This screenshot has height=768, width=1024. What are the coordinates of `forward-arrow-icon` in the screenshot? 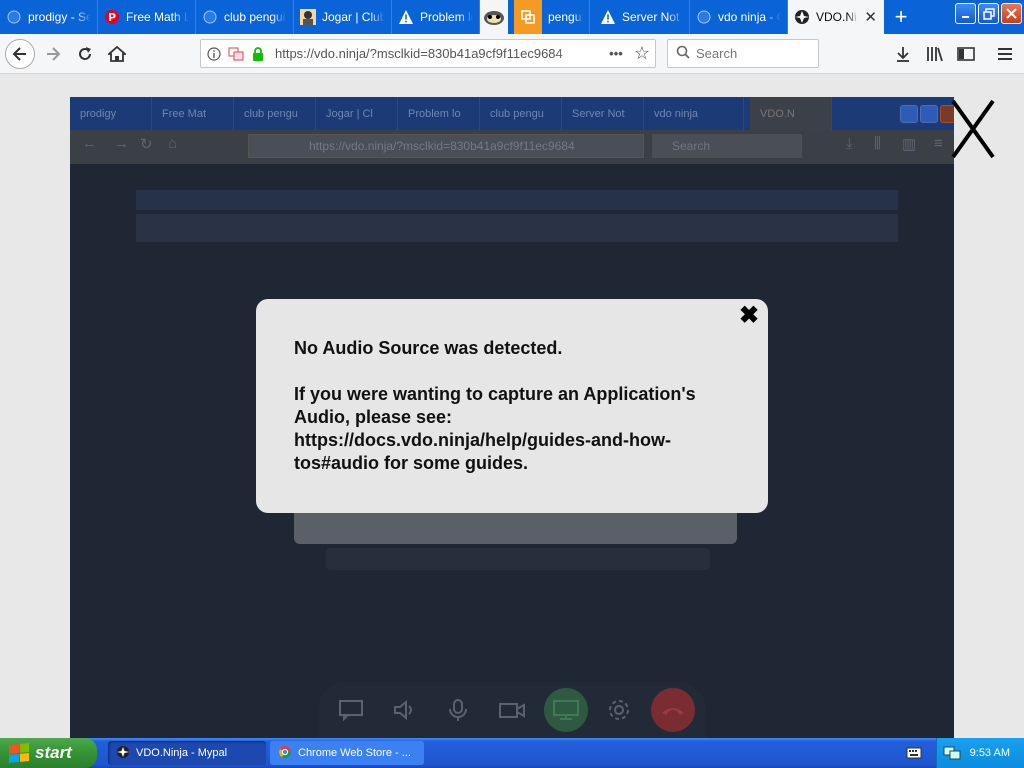 It's located at (54, 54).